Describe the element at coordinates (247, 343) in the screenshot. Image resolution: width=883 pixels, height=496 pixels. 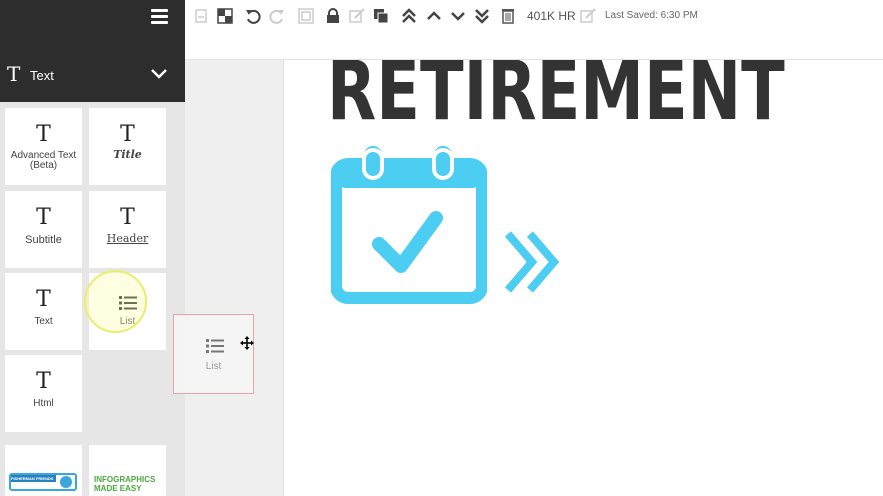
I see `move-cursor-icon` at that location.